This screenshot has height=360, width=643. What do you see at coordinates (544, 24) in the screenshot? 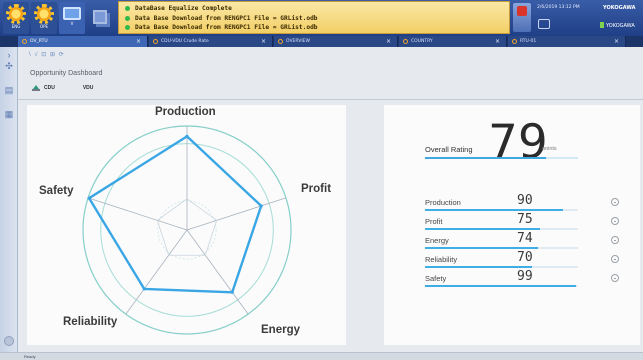
I see `window-icon` at bounding box center [544, 24].